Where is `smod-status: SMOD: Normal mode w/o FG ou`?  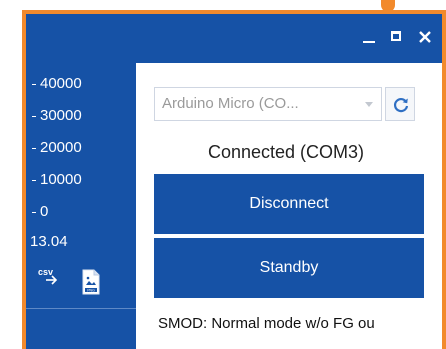 smod-status: SMOD: Normal mode w/o FG ou is located at coordinates (266, 323).